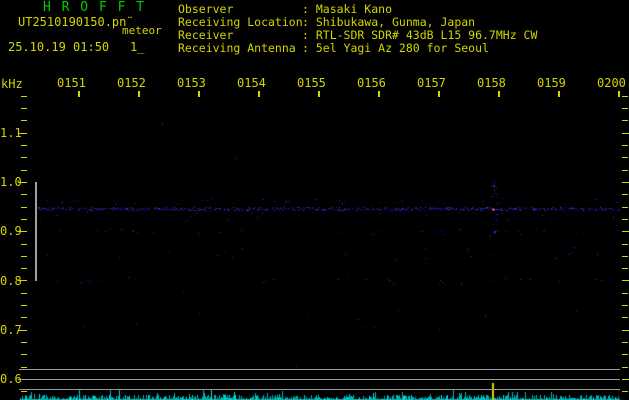  What do you see at coordinates (551, 83) in the screenshot?
I see `time-label: 0159` at bounding box center [551, 83].